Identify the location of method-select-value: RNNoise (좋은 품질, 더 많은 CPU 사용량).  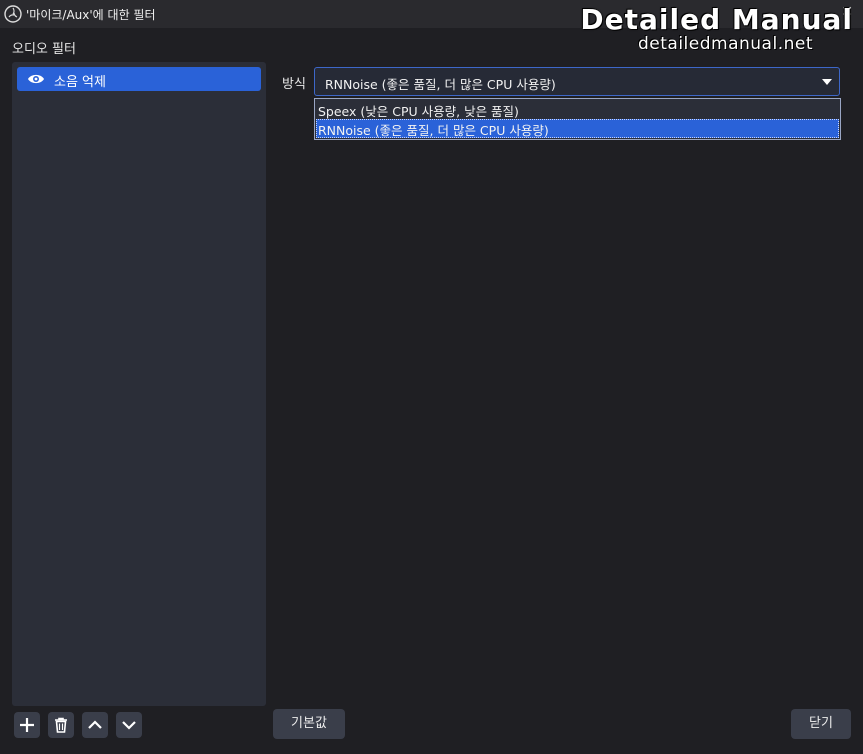
(440, 84).